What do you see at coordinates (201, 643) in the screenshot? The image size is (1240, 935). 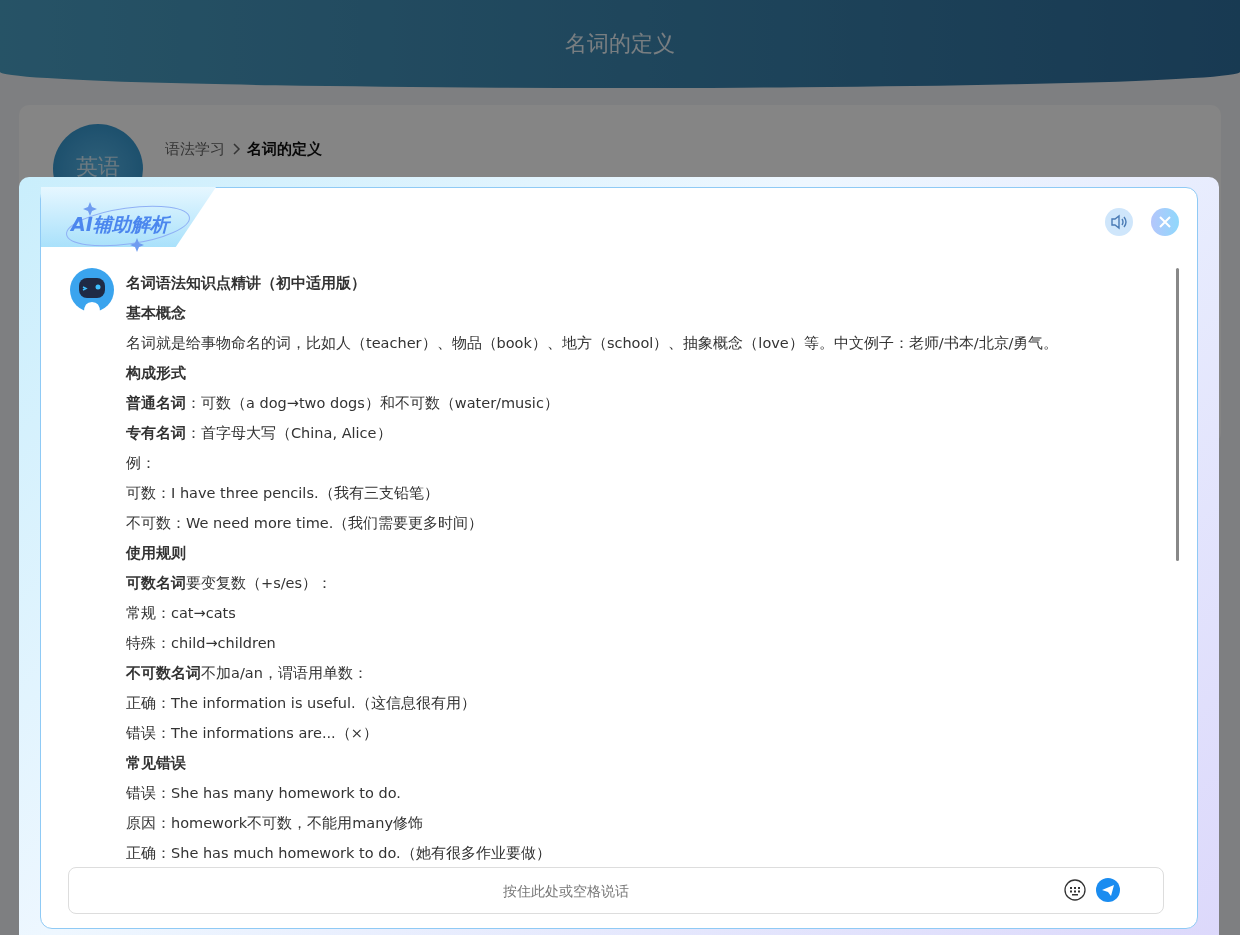 I see `text-line: 特殊：child→children` at bounding box center [201, 643].